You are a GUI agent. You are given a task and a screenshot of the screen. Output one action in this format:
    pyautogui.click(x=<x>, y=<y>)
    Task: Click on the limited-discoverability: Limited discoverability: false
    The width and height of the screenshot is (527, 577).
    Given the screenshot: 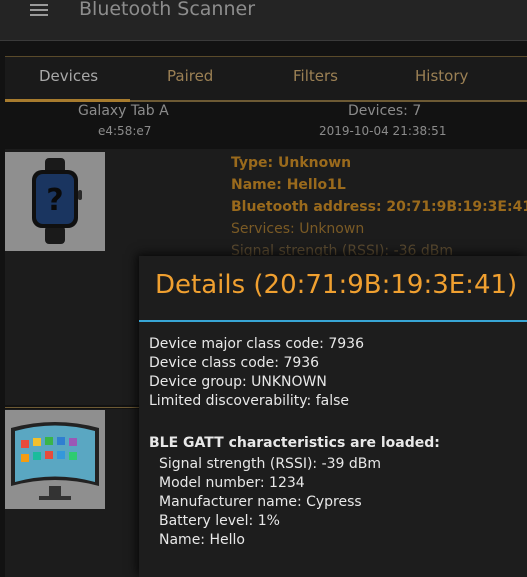 What is the action you would take?
    pyautogui.click(x=249, y=401)
    